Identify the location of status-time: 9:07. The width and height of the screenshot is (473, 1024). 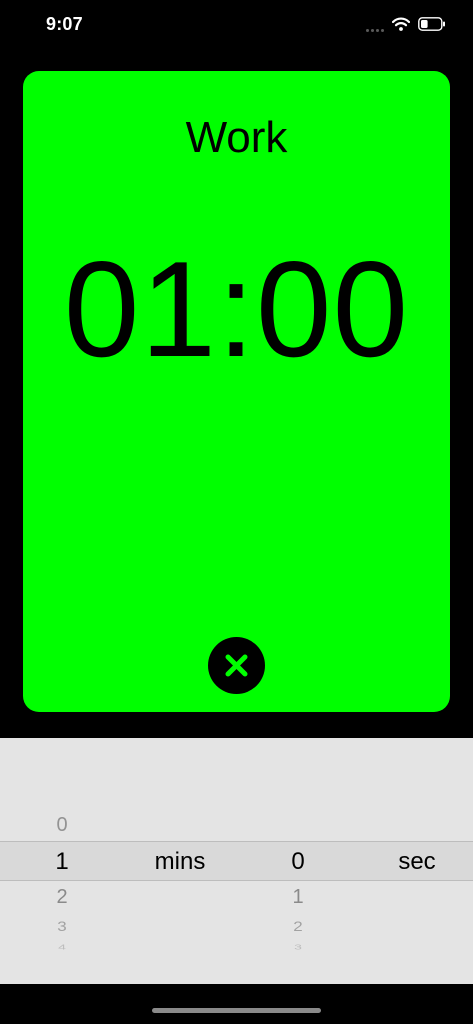
(64, 24).